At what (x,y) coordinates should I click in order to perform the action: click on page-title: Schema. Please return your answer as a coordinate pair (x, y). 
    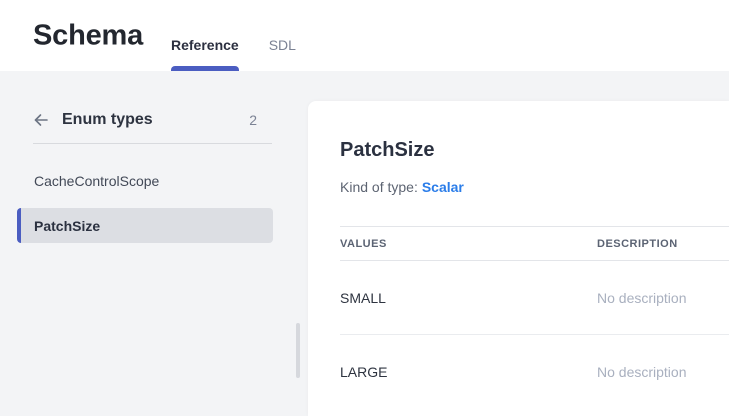
    Looking at the image, I should click on (88, 35).